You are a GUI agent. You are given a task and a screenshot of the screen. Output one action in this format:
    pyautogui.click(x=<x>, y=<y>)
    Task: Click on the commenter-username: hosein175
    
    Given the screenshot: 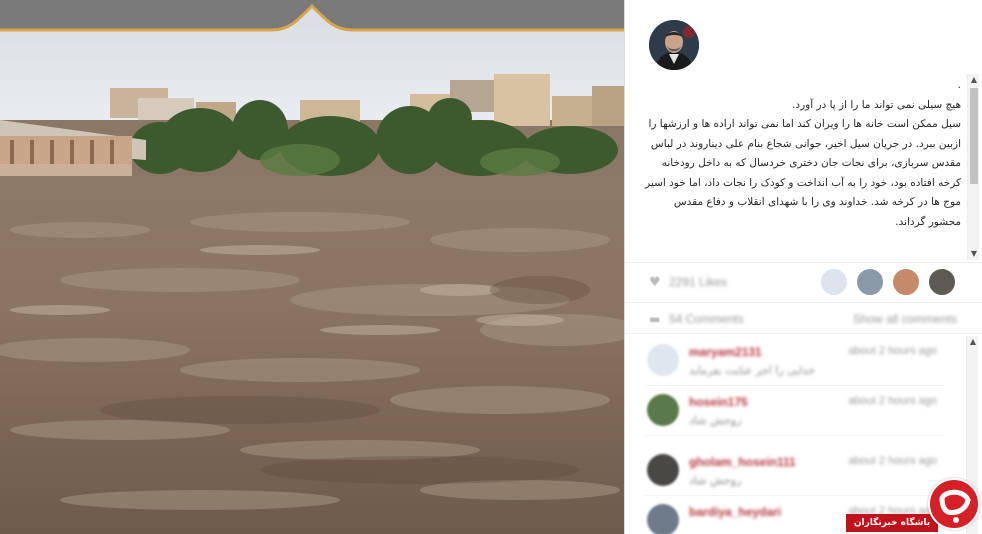 What is the action you would take?
    pyautogui.click(x=718, y=402)
    